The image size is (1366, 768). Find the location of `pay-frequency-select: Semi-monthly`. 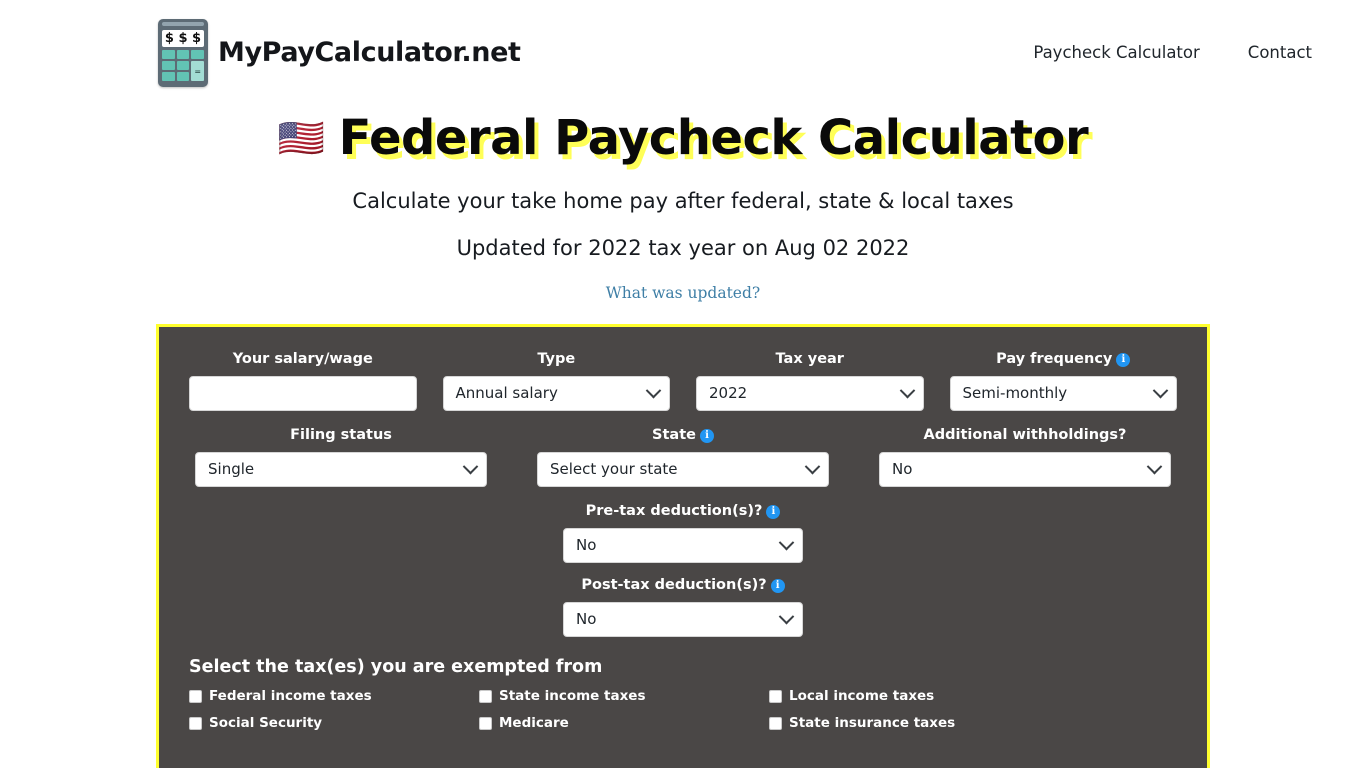

pay-frequency-select: Semi-monthly is located at coordinates (1063, 394).